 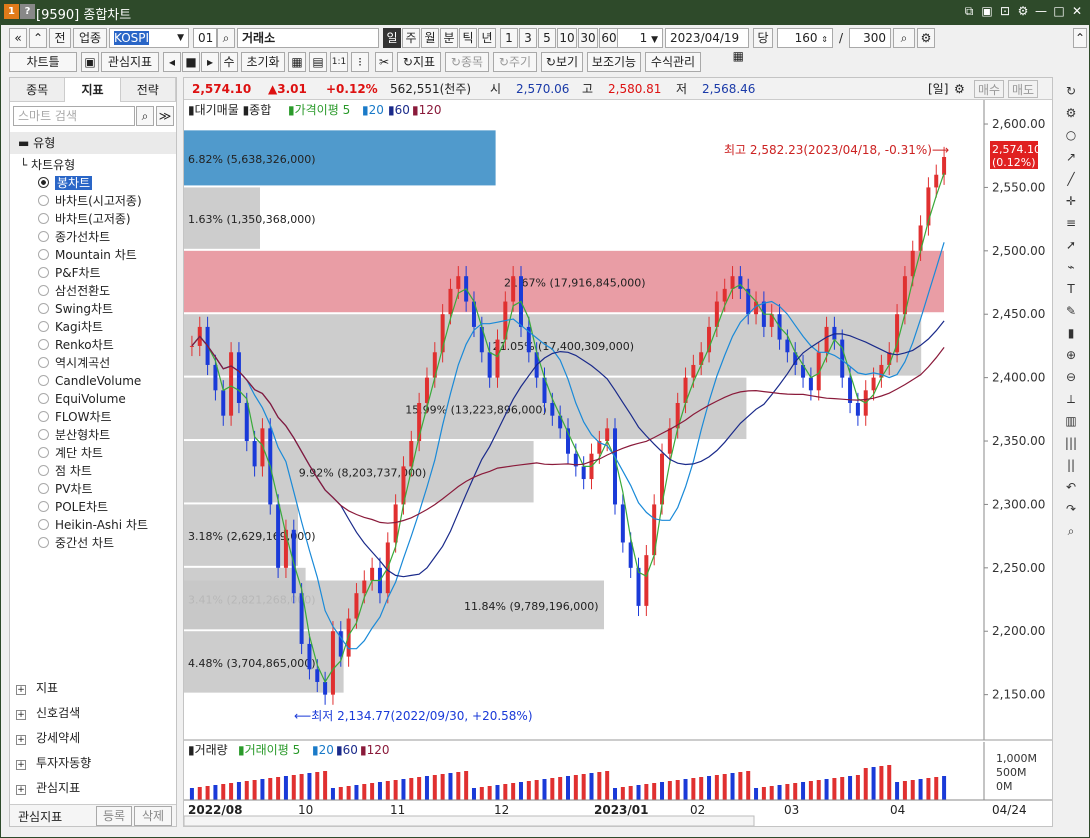 What do you see at coordinates (528, 38) in the screenshot?
I see `minute-3-button: 3` at bounding box center [528, 38].